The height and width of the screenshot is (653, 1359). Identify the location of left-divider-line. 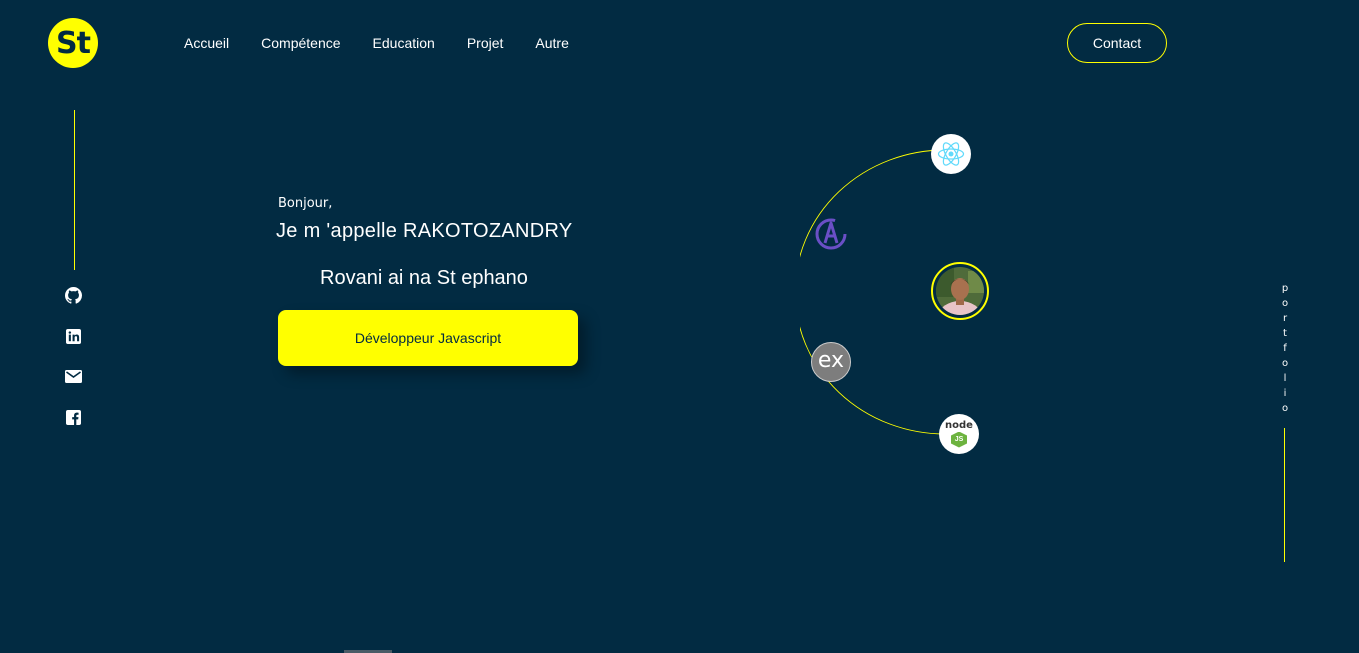
(74, 190).